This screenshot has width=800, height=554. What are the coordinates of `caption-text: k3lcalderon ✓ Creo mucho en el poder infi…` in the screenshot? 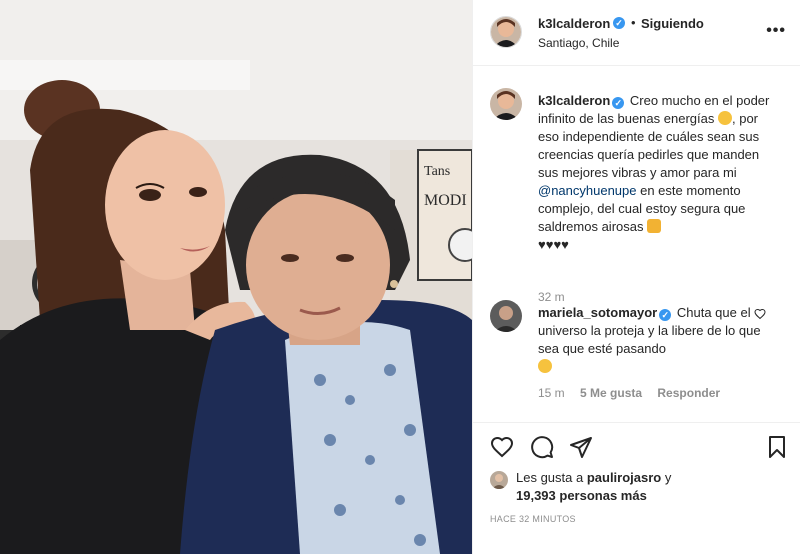 It's located at (654, 173).